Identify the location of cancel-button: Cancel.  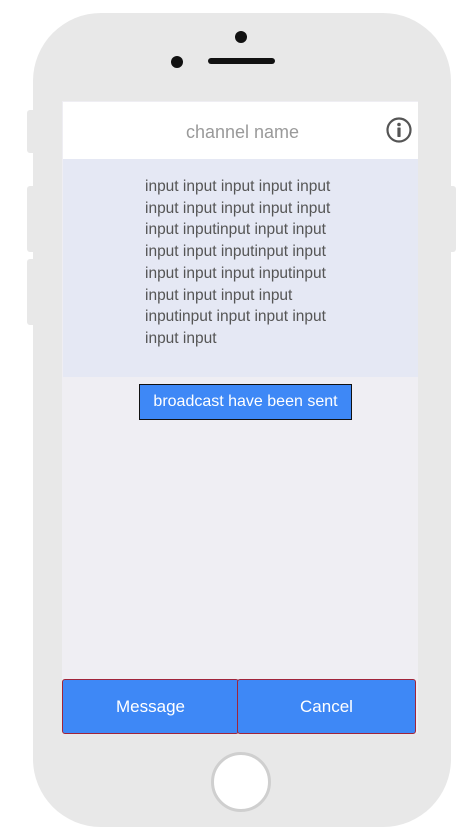
(326, 706).